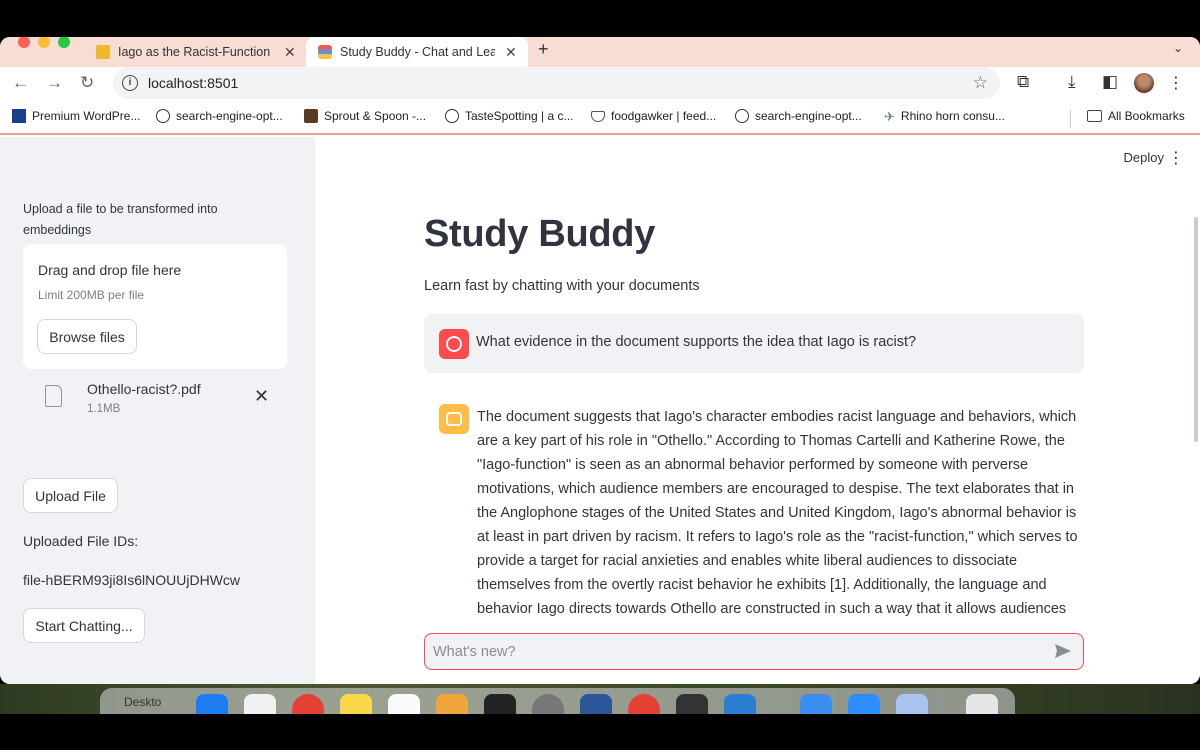  What do you see at coordinates (81, 541) in the screenshot?
I see `uploaded-ids-label: Uploaded File IDs:` at bounding box center [81, 541].